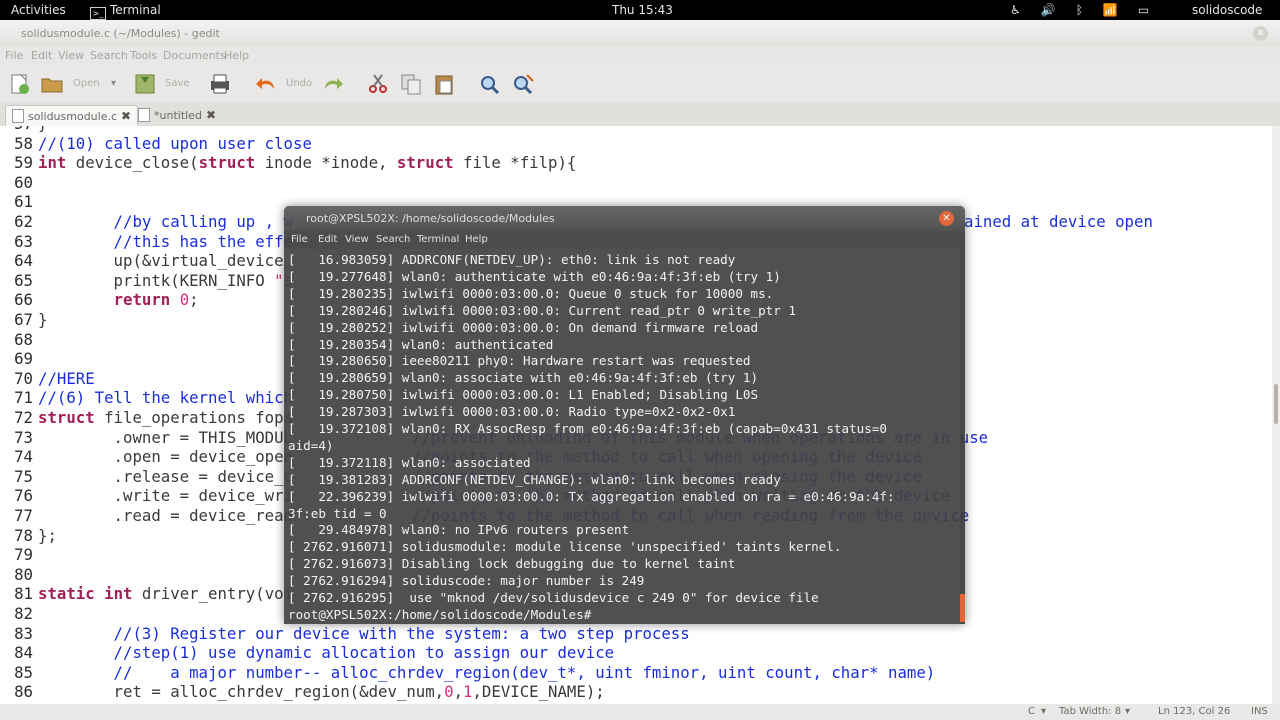 The height and width of the screenshot is (720, 1280). Describe the element at coordinates (166, 398) in the screenshot. I see `code-text: //(6) Tell the kernel which` at that location.